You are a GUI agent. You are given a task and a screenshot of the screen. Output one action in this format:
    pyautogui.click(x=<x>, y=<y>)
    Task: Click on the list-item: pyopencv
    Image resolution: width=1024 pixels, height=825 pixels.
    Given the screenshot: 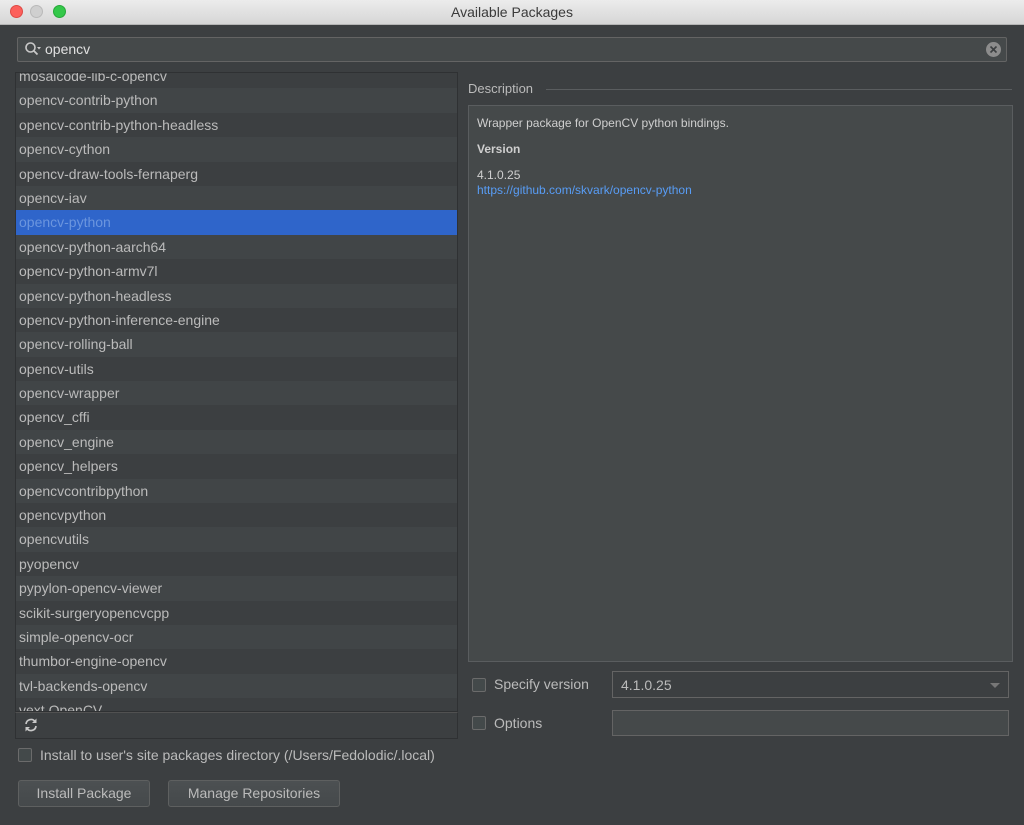 What is the action you would take?
    pyautogui.click(x=236, y=564)
    